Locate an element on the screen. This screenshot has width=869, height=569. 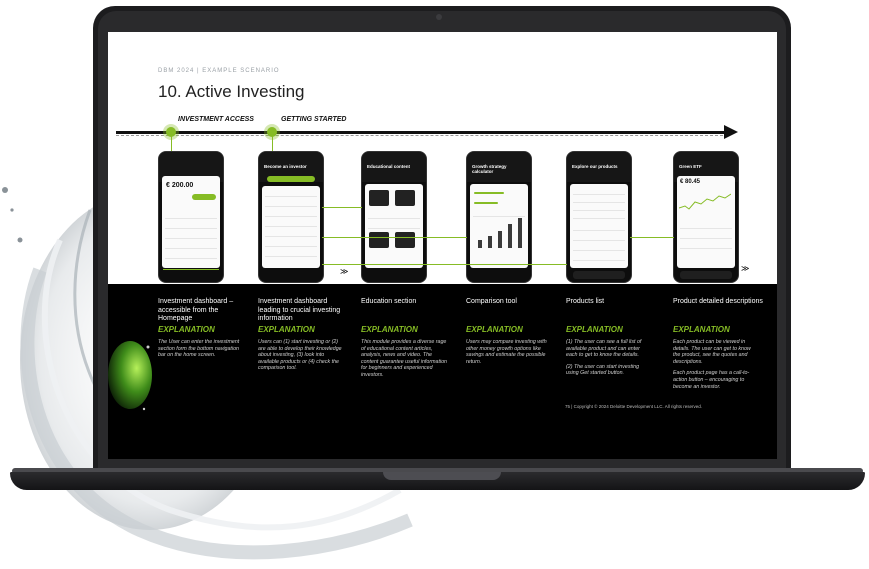
camera-icon is located at coordinates (439, 17).